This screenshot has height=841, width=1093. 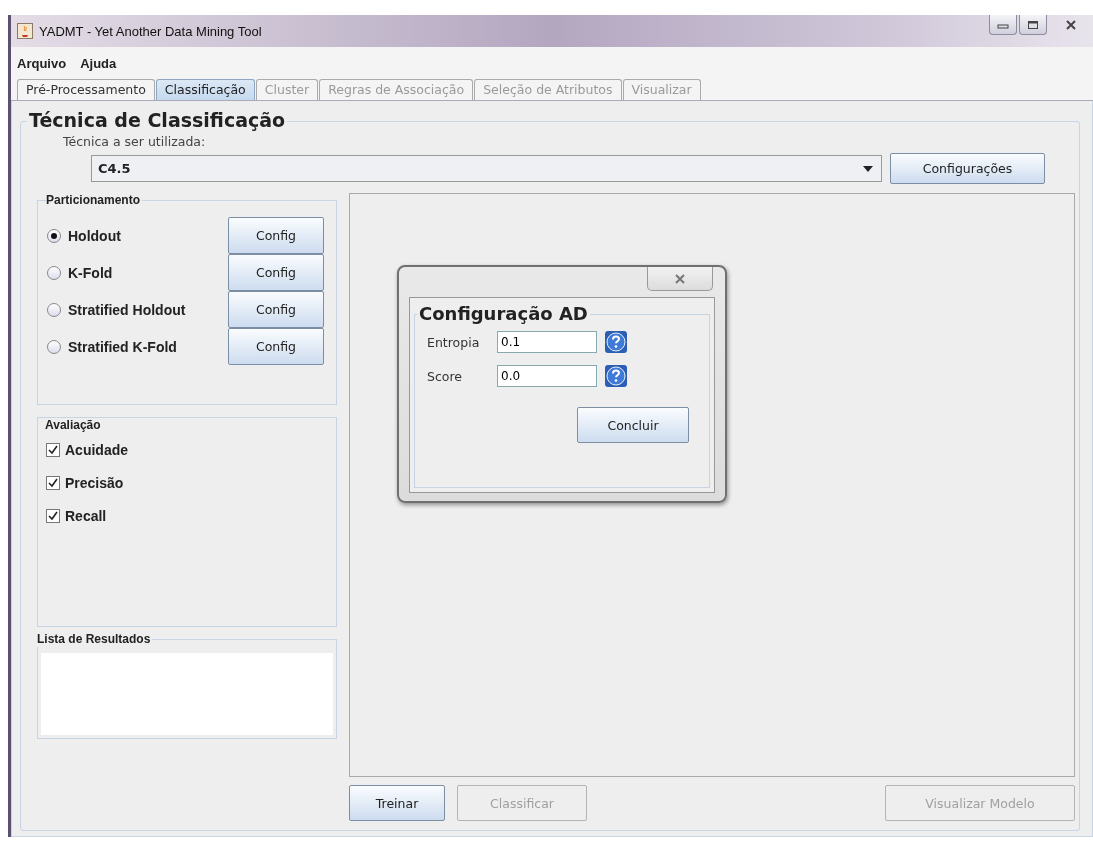 I want to click on field-label: Entropia, so click(x=454, y=342).